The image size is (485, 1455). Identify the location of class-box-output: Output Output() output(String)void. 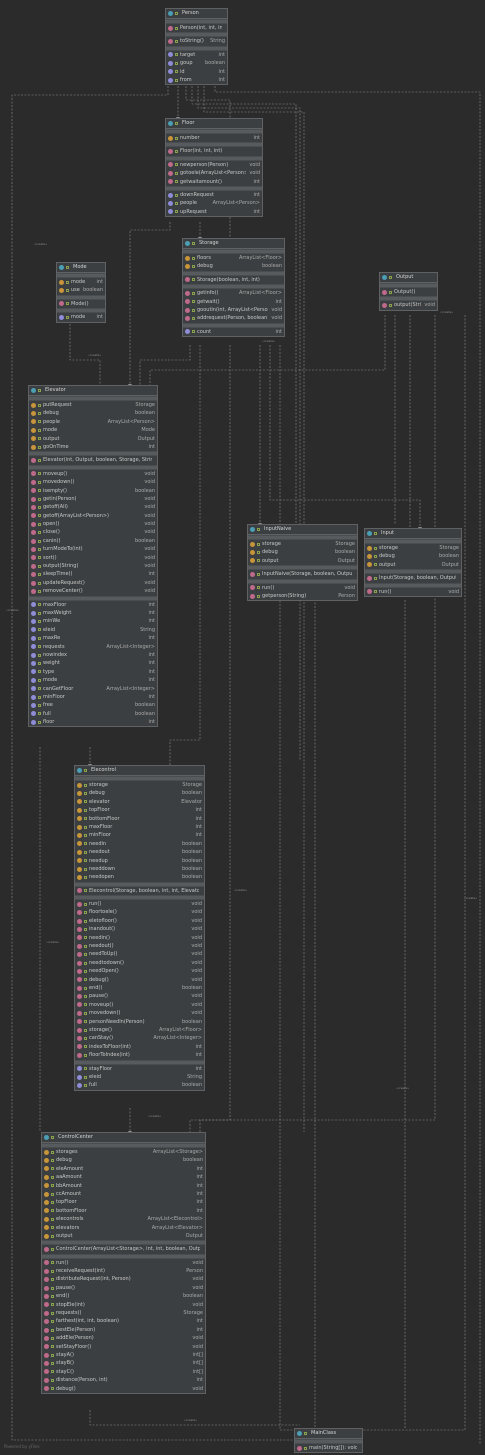
(408, 291).